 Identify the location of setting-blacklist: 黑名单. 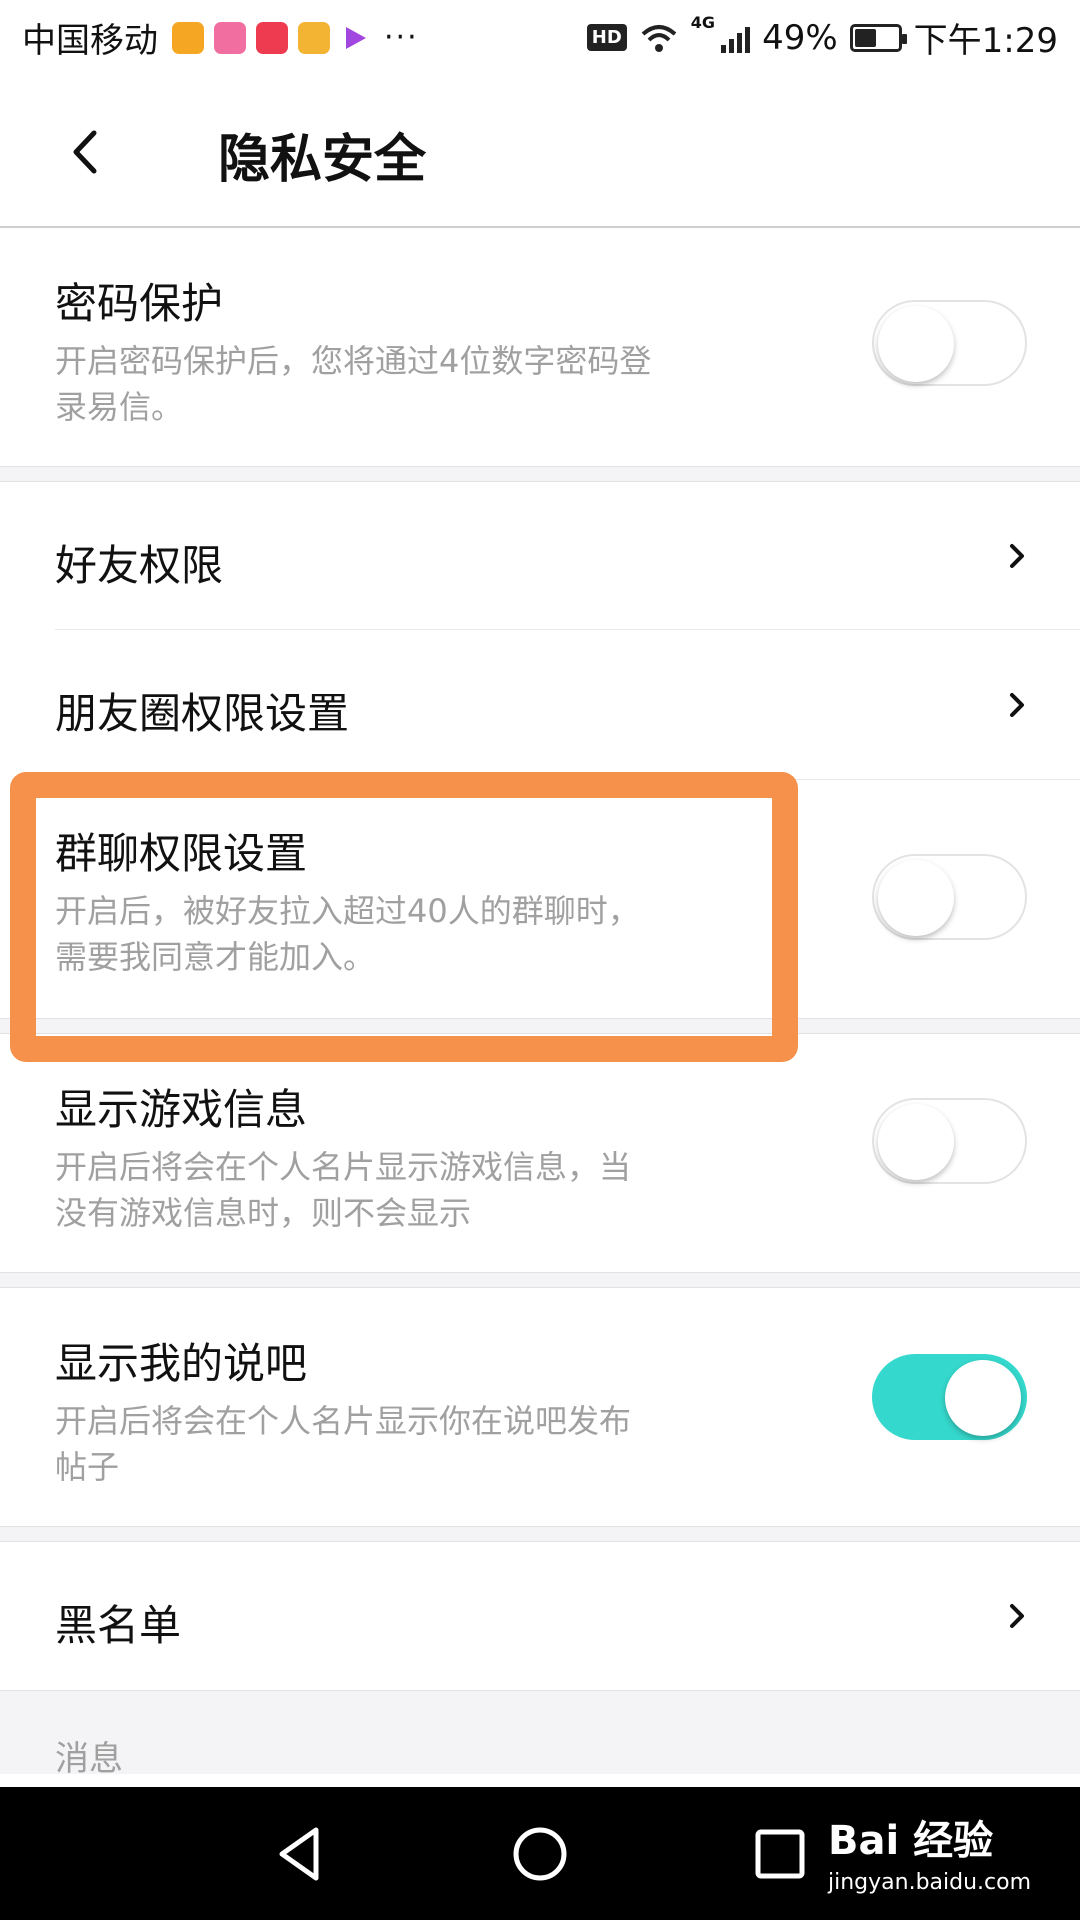
(540, 1616).